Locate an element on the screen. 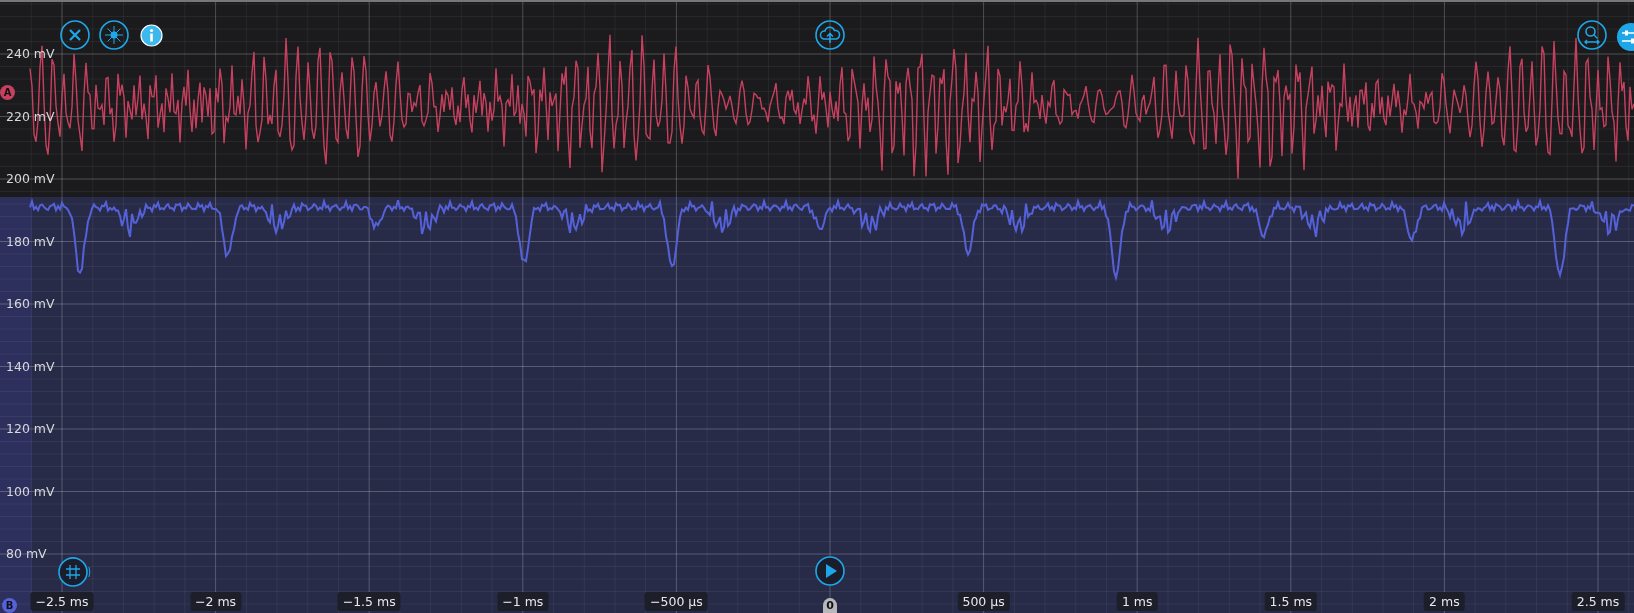  settings-icon is located at coordinates (1625, 37).